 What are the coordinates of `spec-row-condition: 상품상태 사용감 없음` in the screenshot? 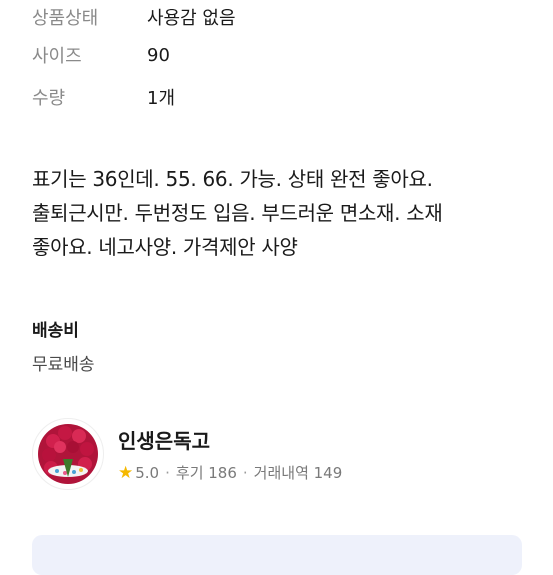 It's located at (277, 17).